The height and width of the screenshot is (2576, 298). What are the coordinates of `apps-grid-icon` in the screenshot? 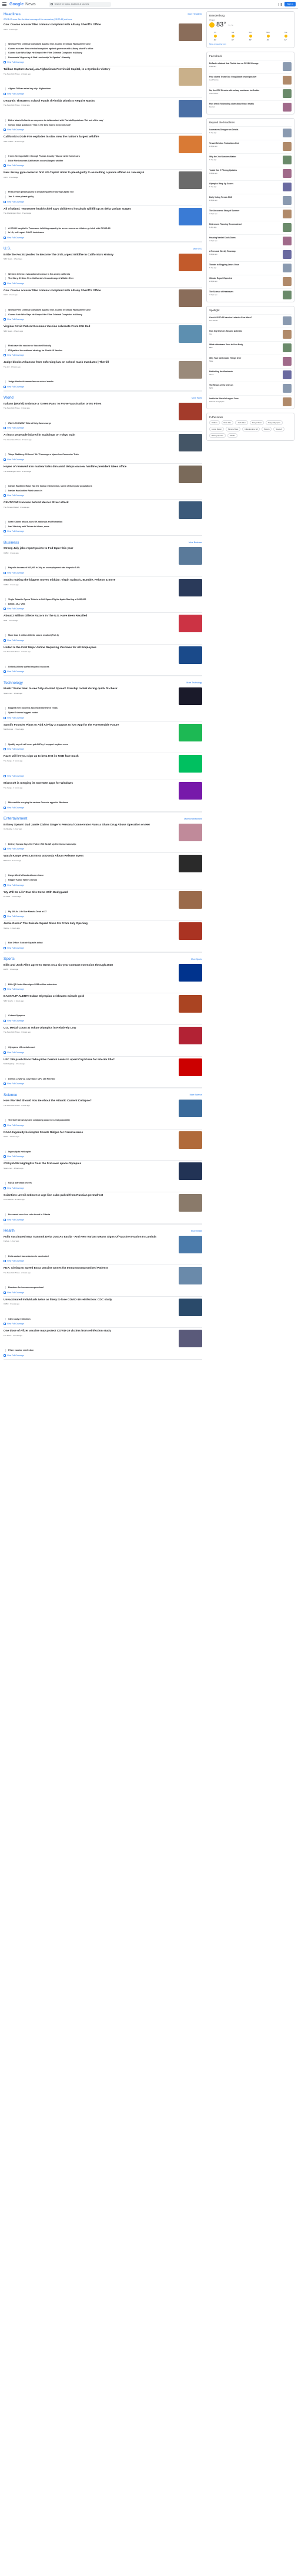 It's located at (280, 4).